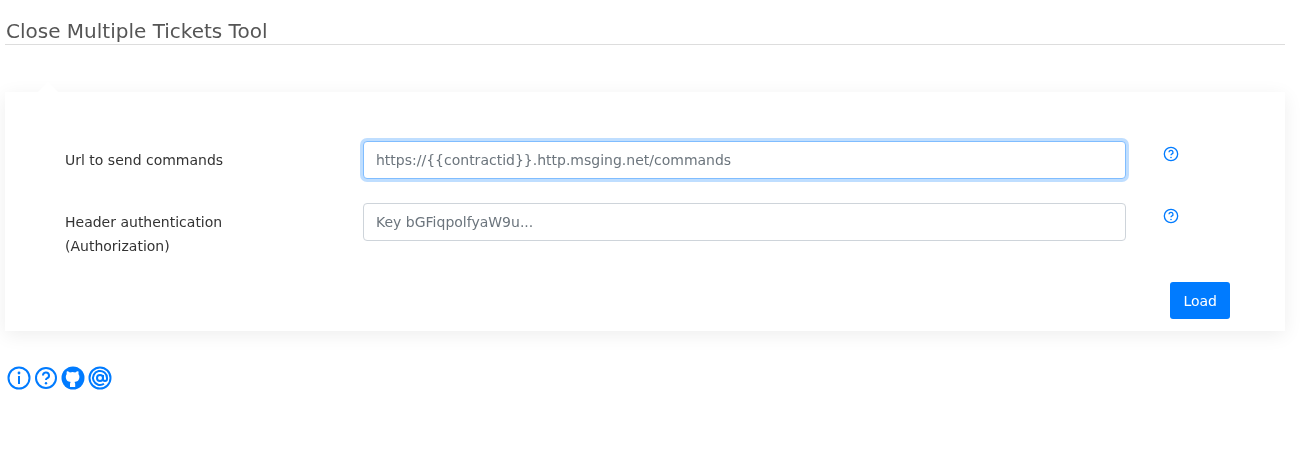  What do you see at coordinates (73, 378) in the screenshot?
I see `github-icon` at bounding box center [73, 378].